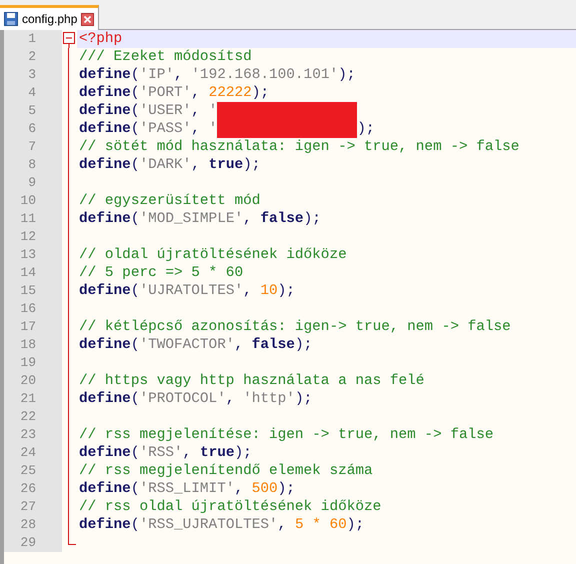 Image resolution: width=576 pixels, height=564 pixels. What do you see at coordinates (33, 39) in the screenshot?
I see `line-number: 1` at bounding box center [33, 39].